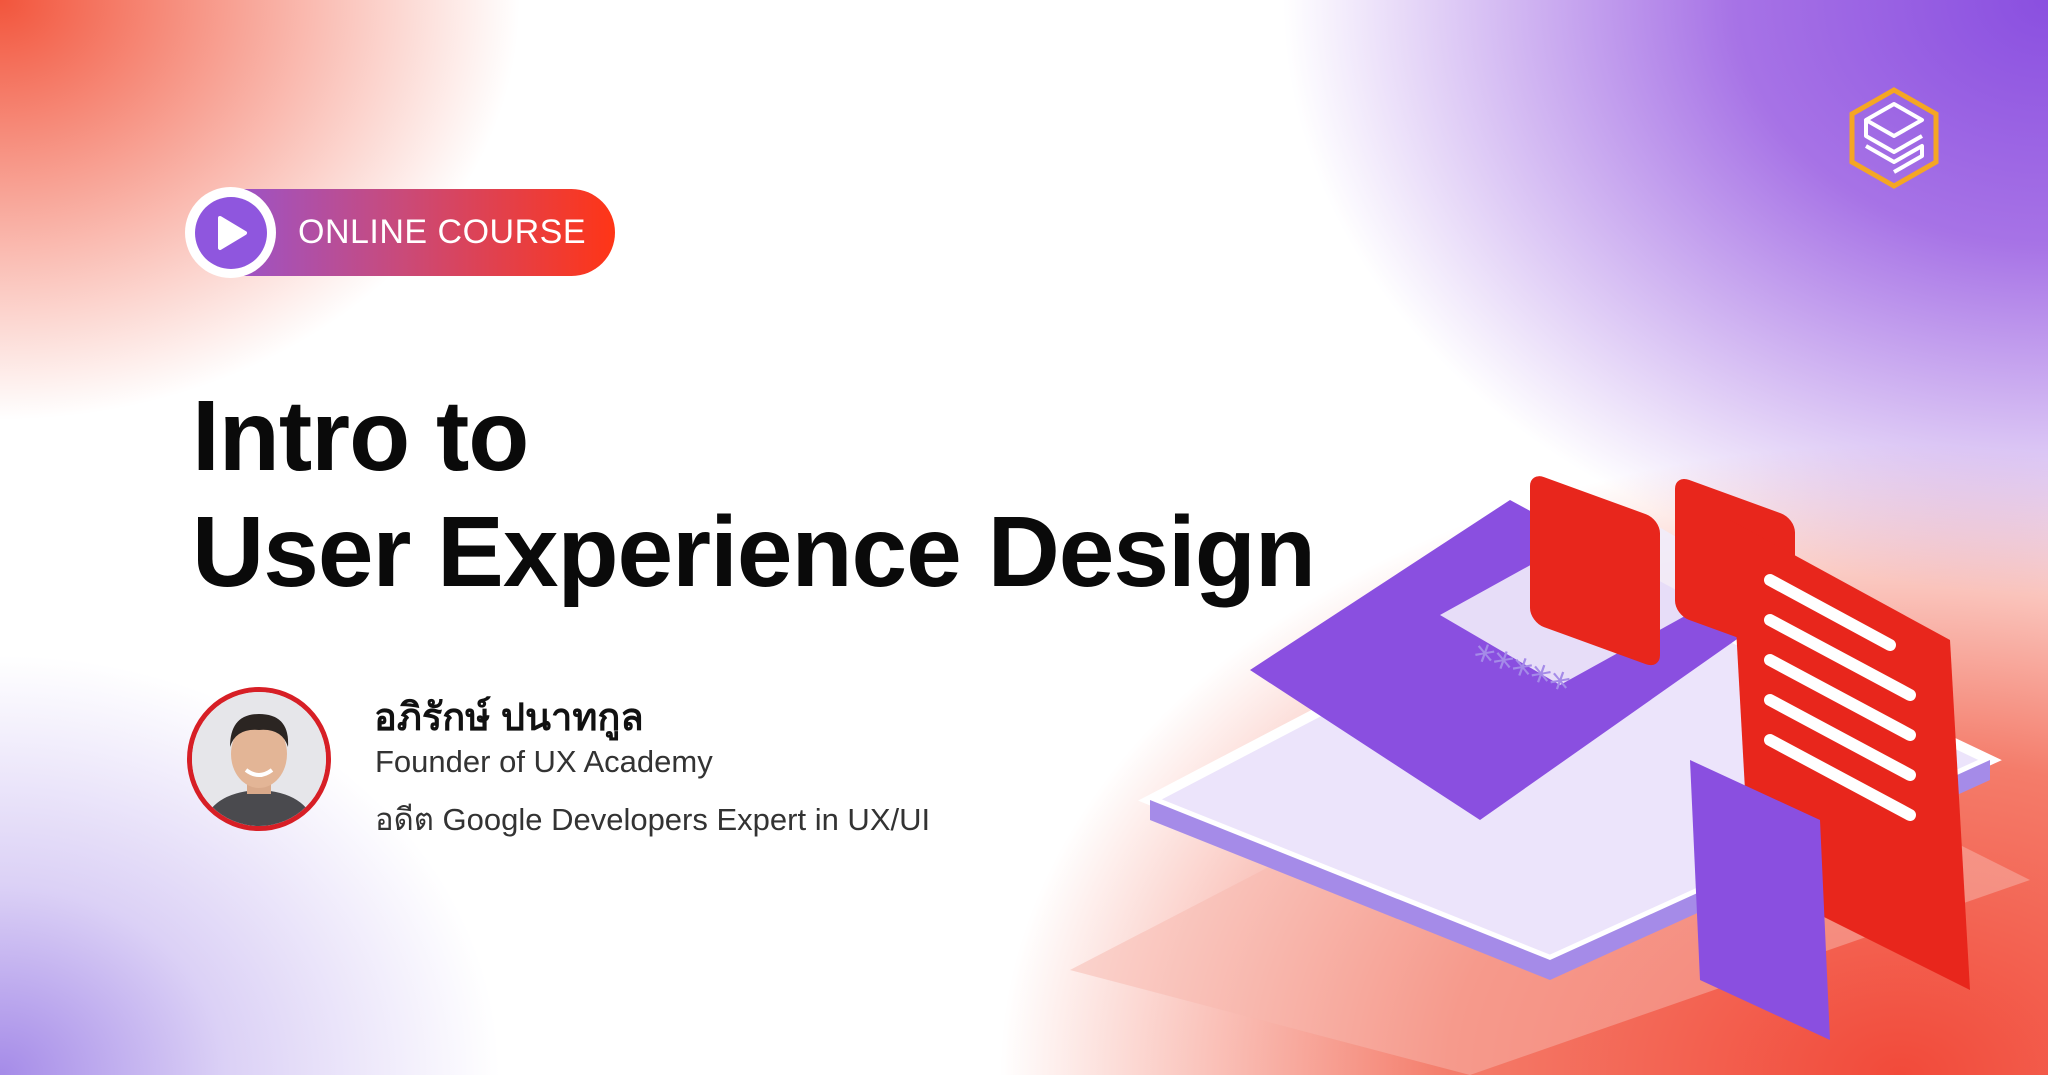 The height and width of the screenshot is (1075, 2048). Describe the element at coordinates (442, 232) in the screenshot. I see `badge-label: ONLINE COURSE` at that location.